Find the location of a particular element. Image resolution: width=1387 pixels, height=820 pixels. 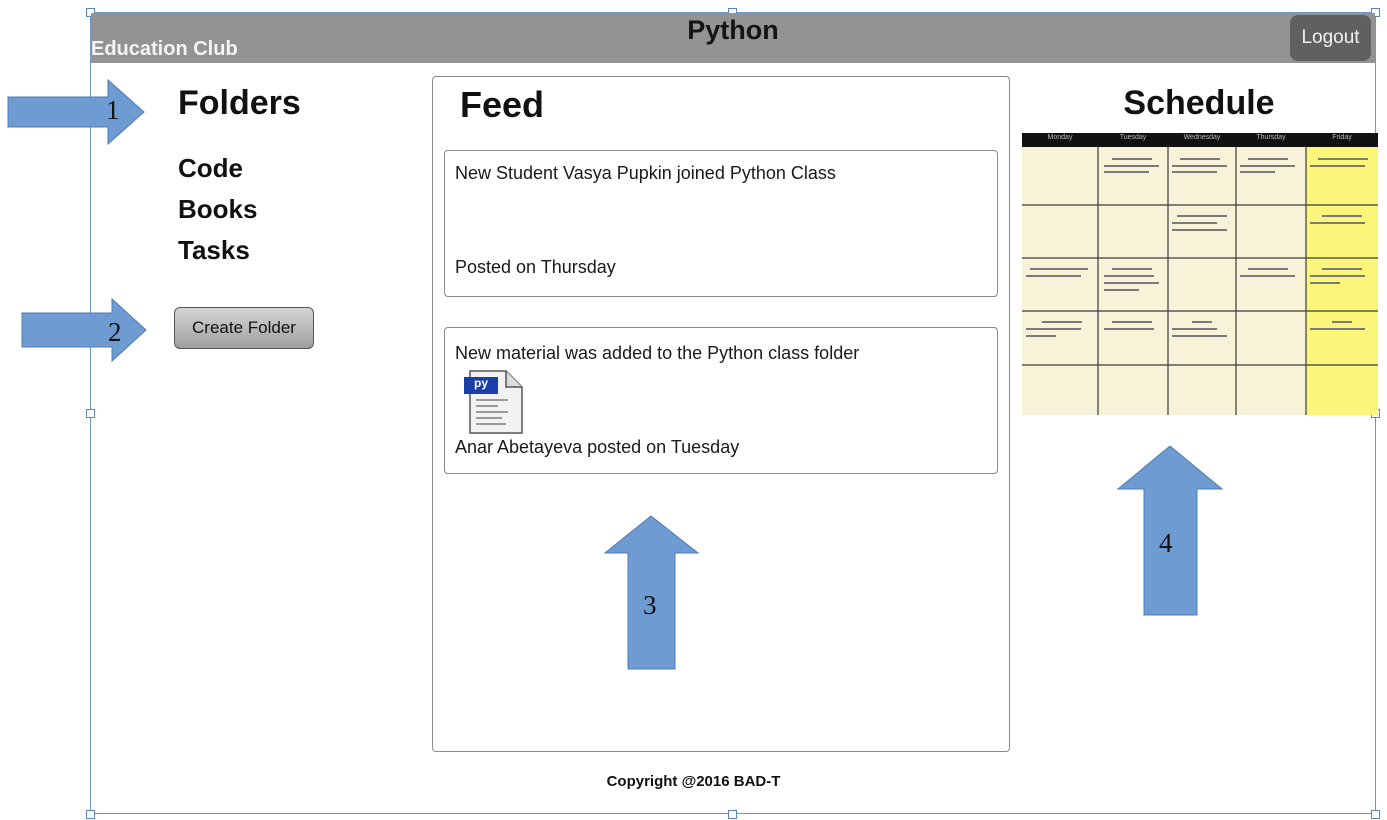

copyright-footer: Copyright @2016 BAD-T is located at coordinates (693, 781).